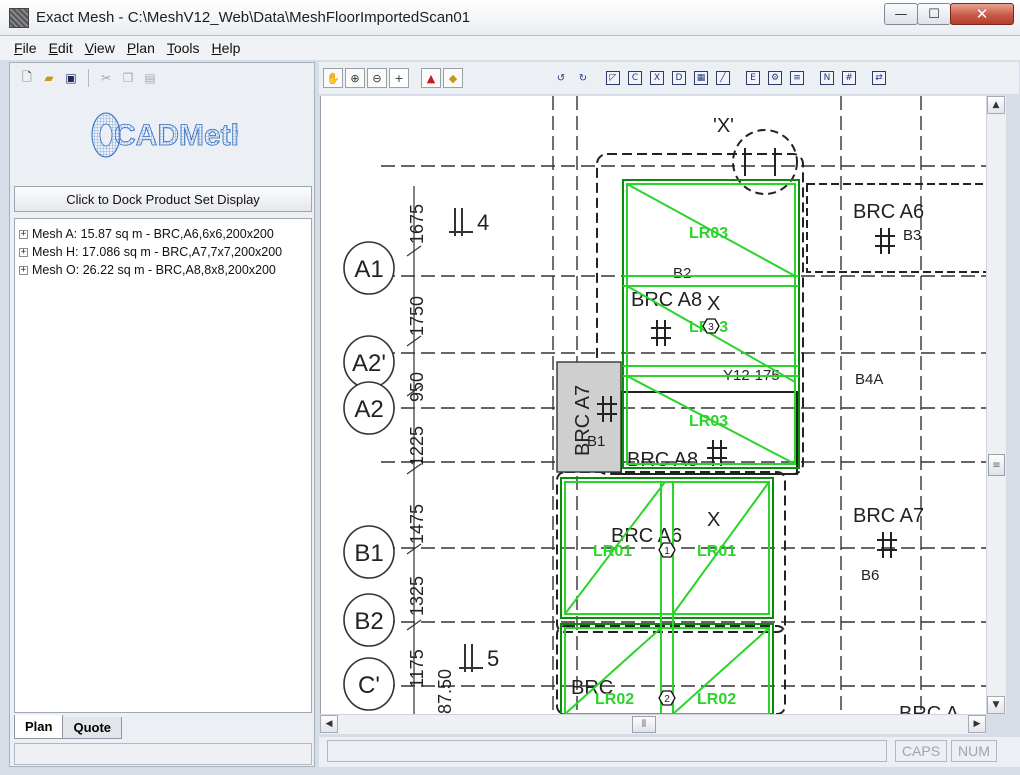  What do you see at coordinates (183, 48) in the screenshot?
I see `menu-tools: Tools` at bounding box center [183, 48].